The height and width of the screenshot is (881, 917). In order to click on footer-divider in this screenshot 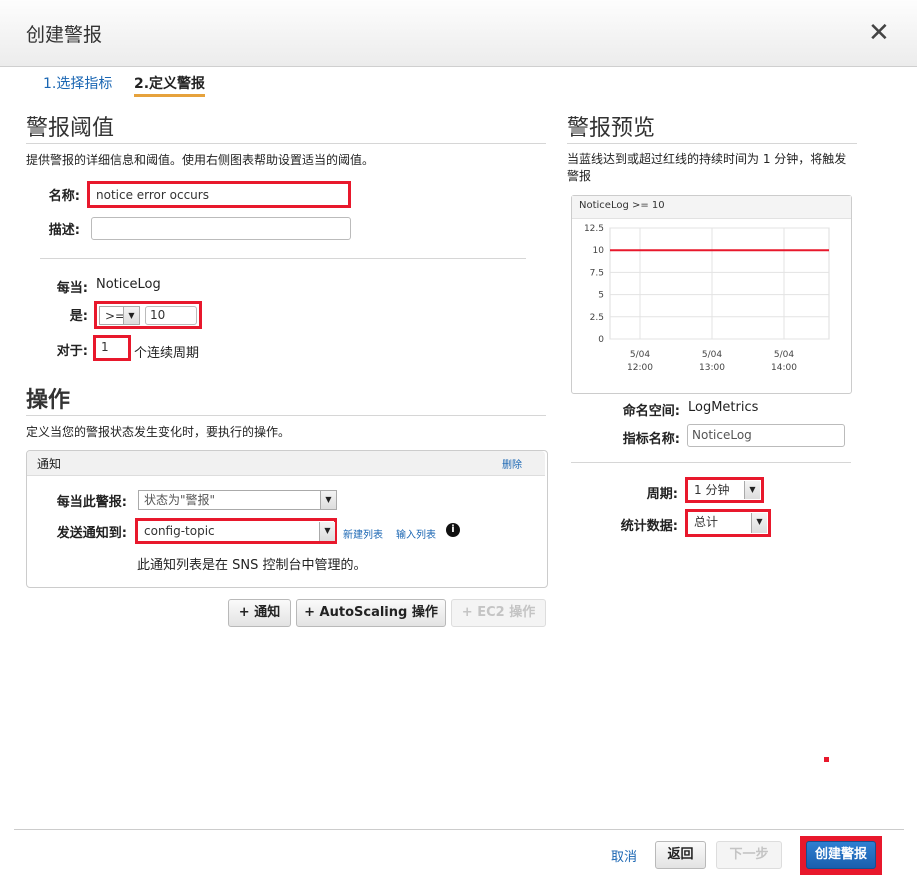, I will do `click(459, 829)`.